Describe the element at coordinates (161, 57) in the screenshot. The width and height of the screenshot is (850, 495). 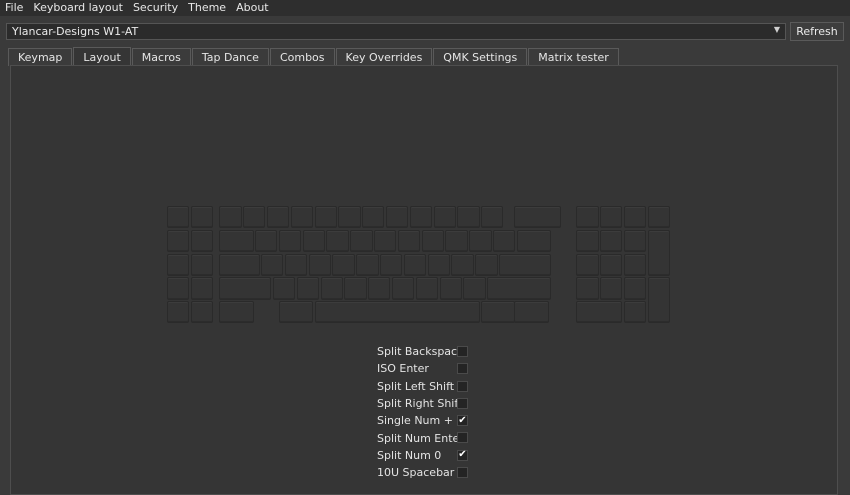
I see `tab-macros: Macros` at that location.